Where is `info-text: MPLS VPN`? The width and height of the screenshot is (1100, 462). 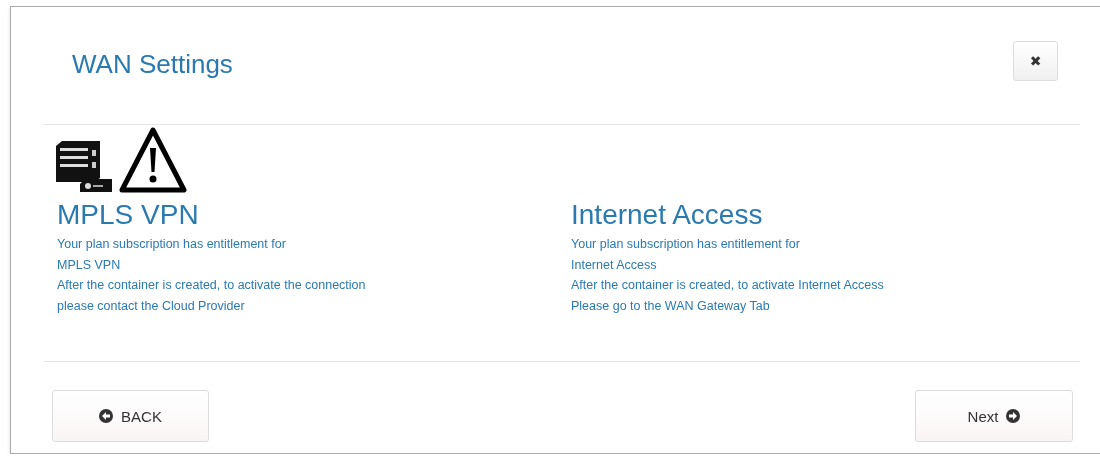
info-text: MPLS VPN is located at coordinates (89, 265).